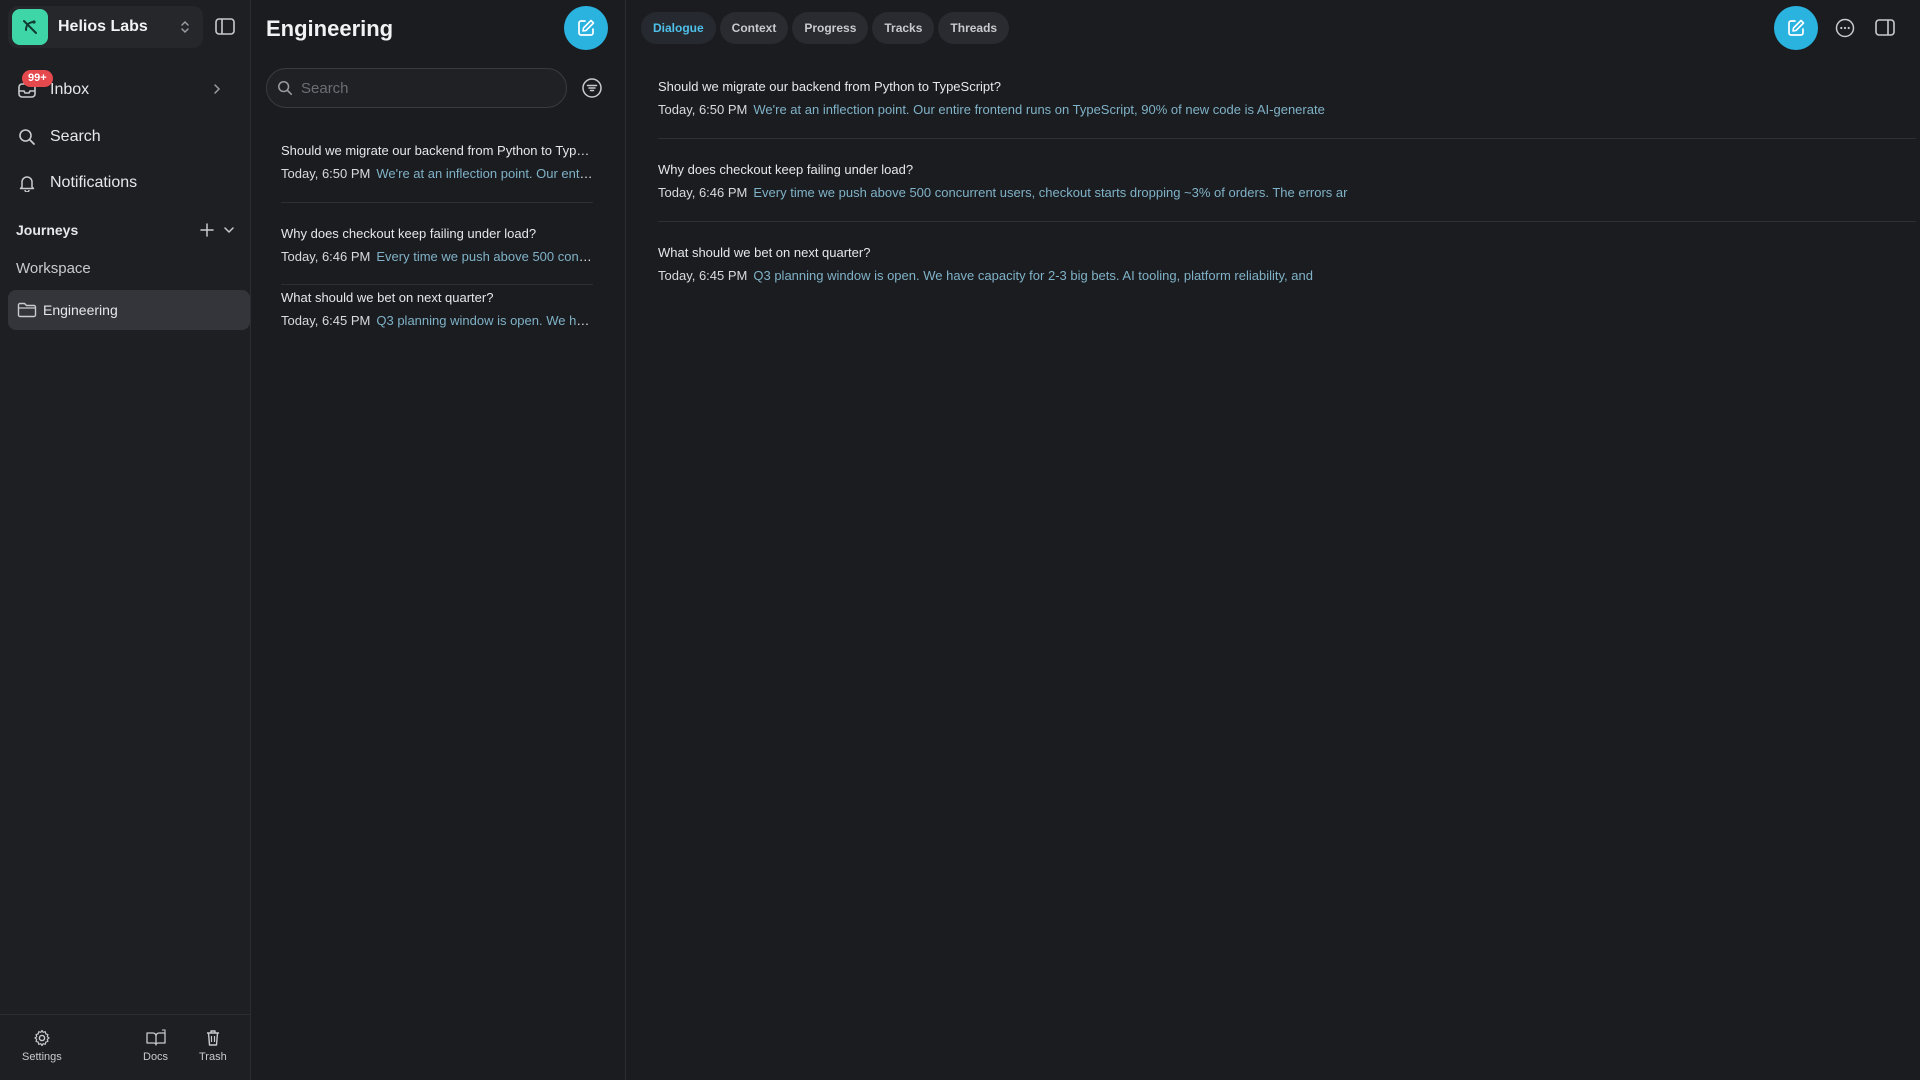 The image size is (1920, 1080). What do you see at coordinates (127, 230) in the screenshot?
I see `journeys-header: Journeys` at bounding box center [127, 230].